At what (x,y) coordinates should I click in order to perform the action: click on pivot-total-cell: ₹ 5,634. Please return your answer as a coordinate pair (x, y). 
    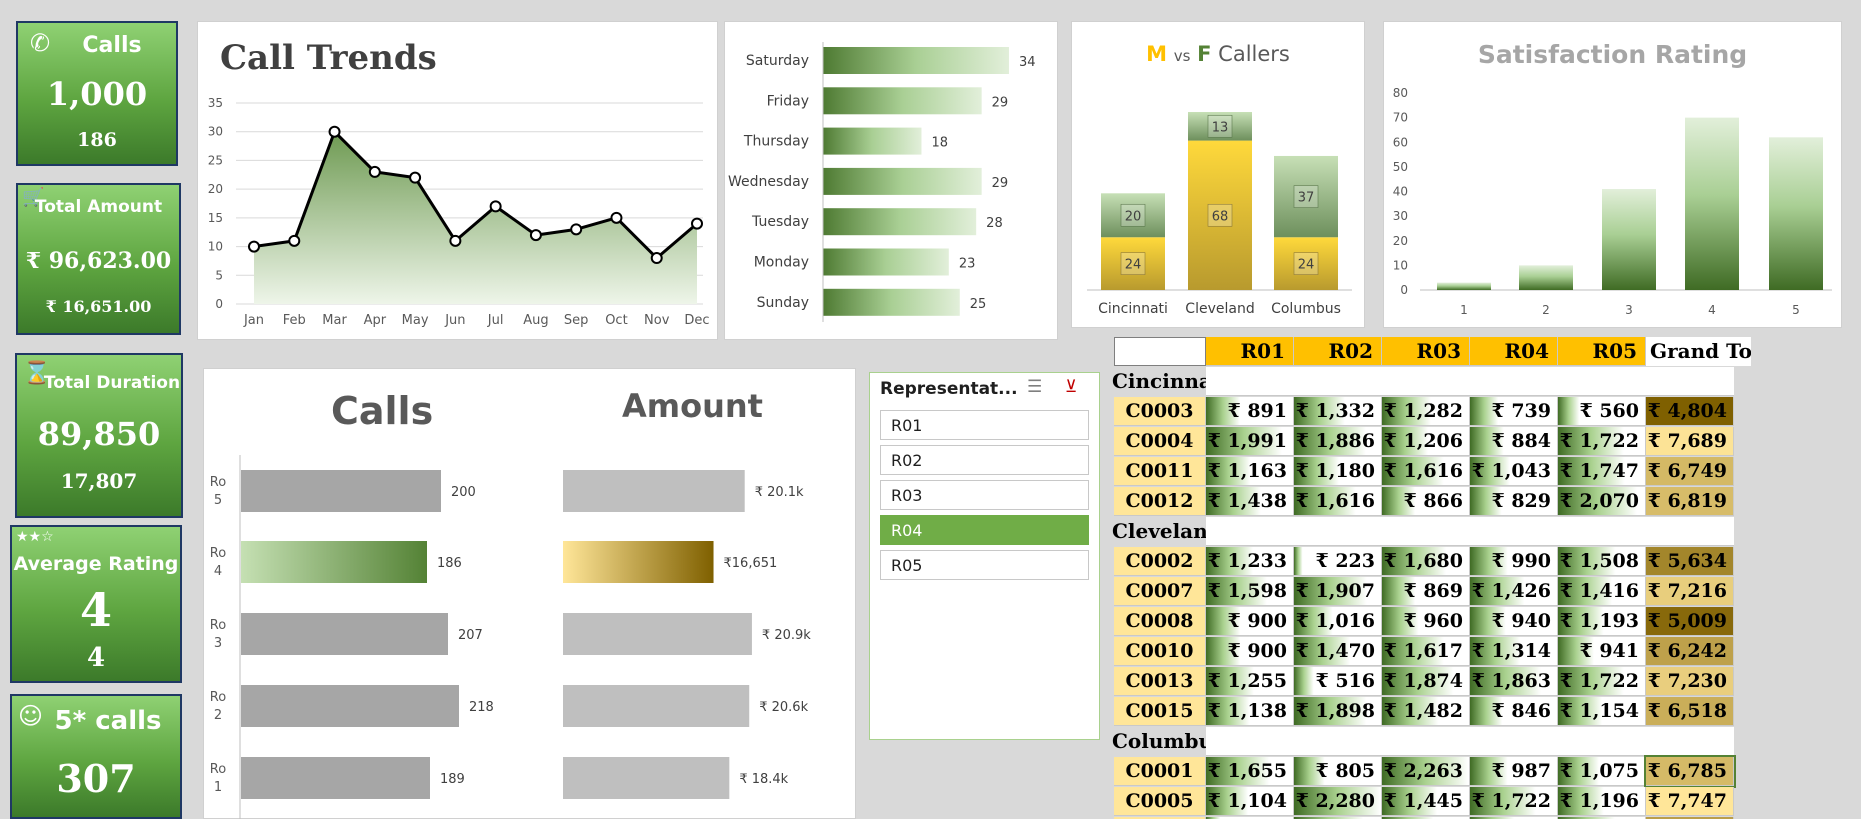
    Looking at the image, I should click on (1690, 561).